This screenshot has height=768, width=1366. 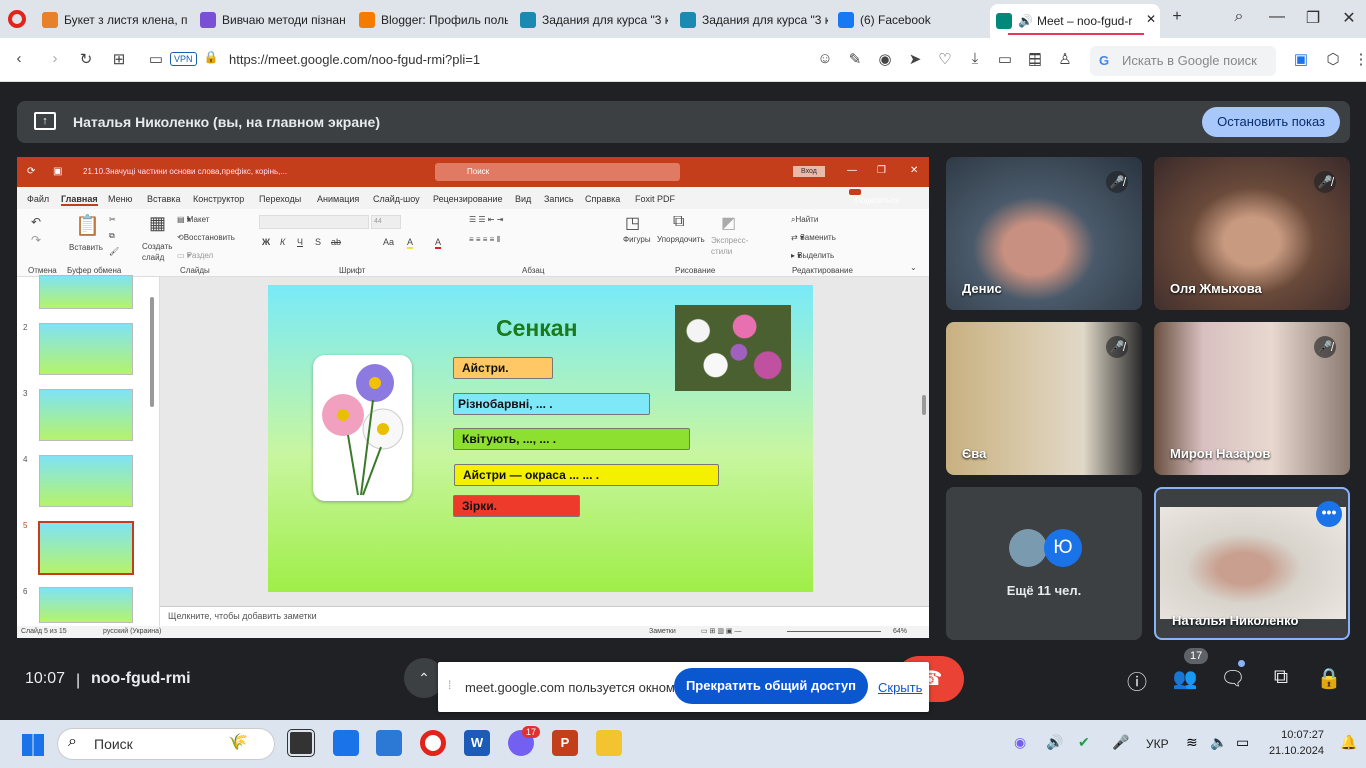 What do you see at coordinates (975, 58) in the screenshot?
I see `download-icon: ⤓` at bounding box center [975, 58].